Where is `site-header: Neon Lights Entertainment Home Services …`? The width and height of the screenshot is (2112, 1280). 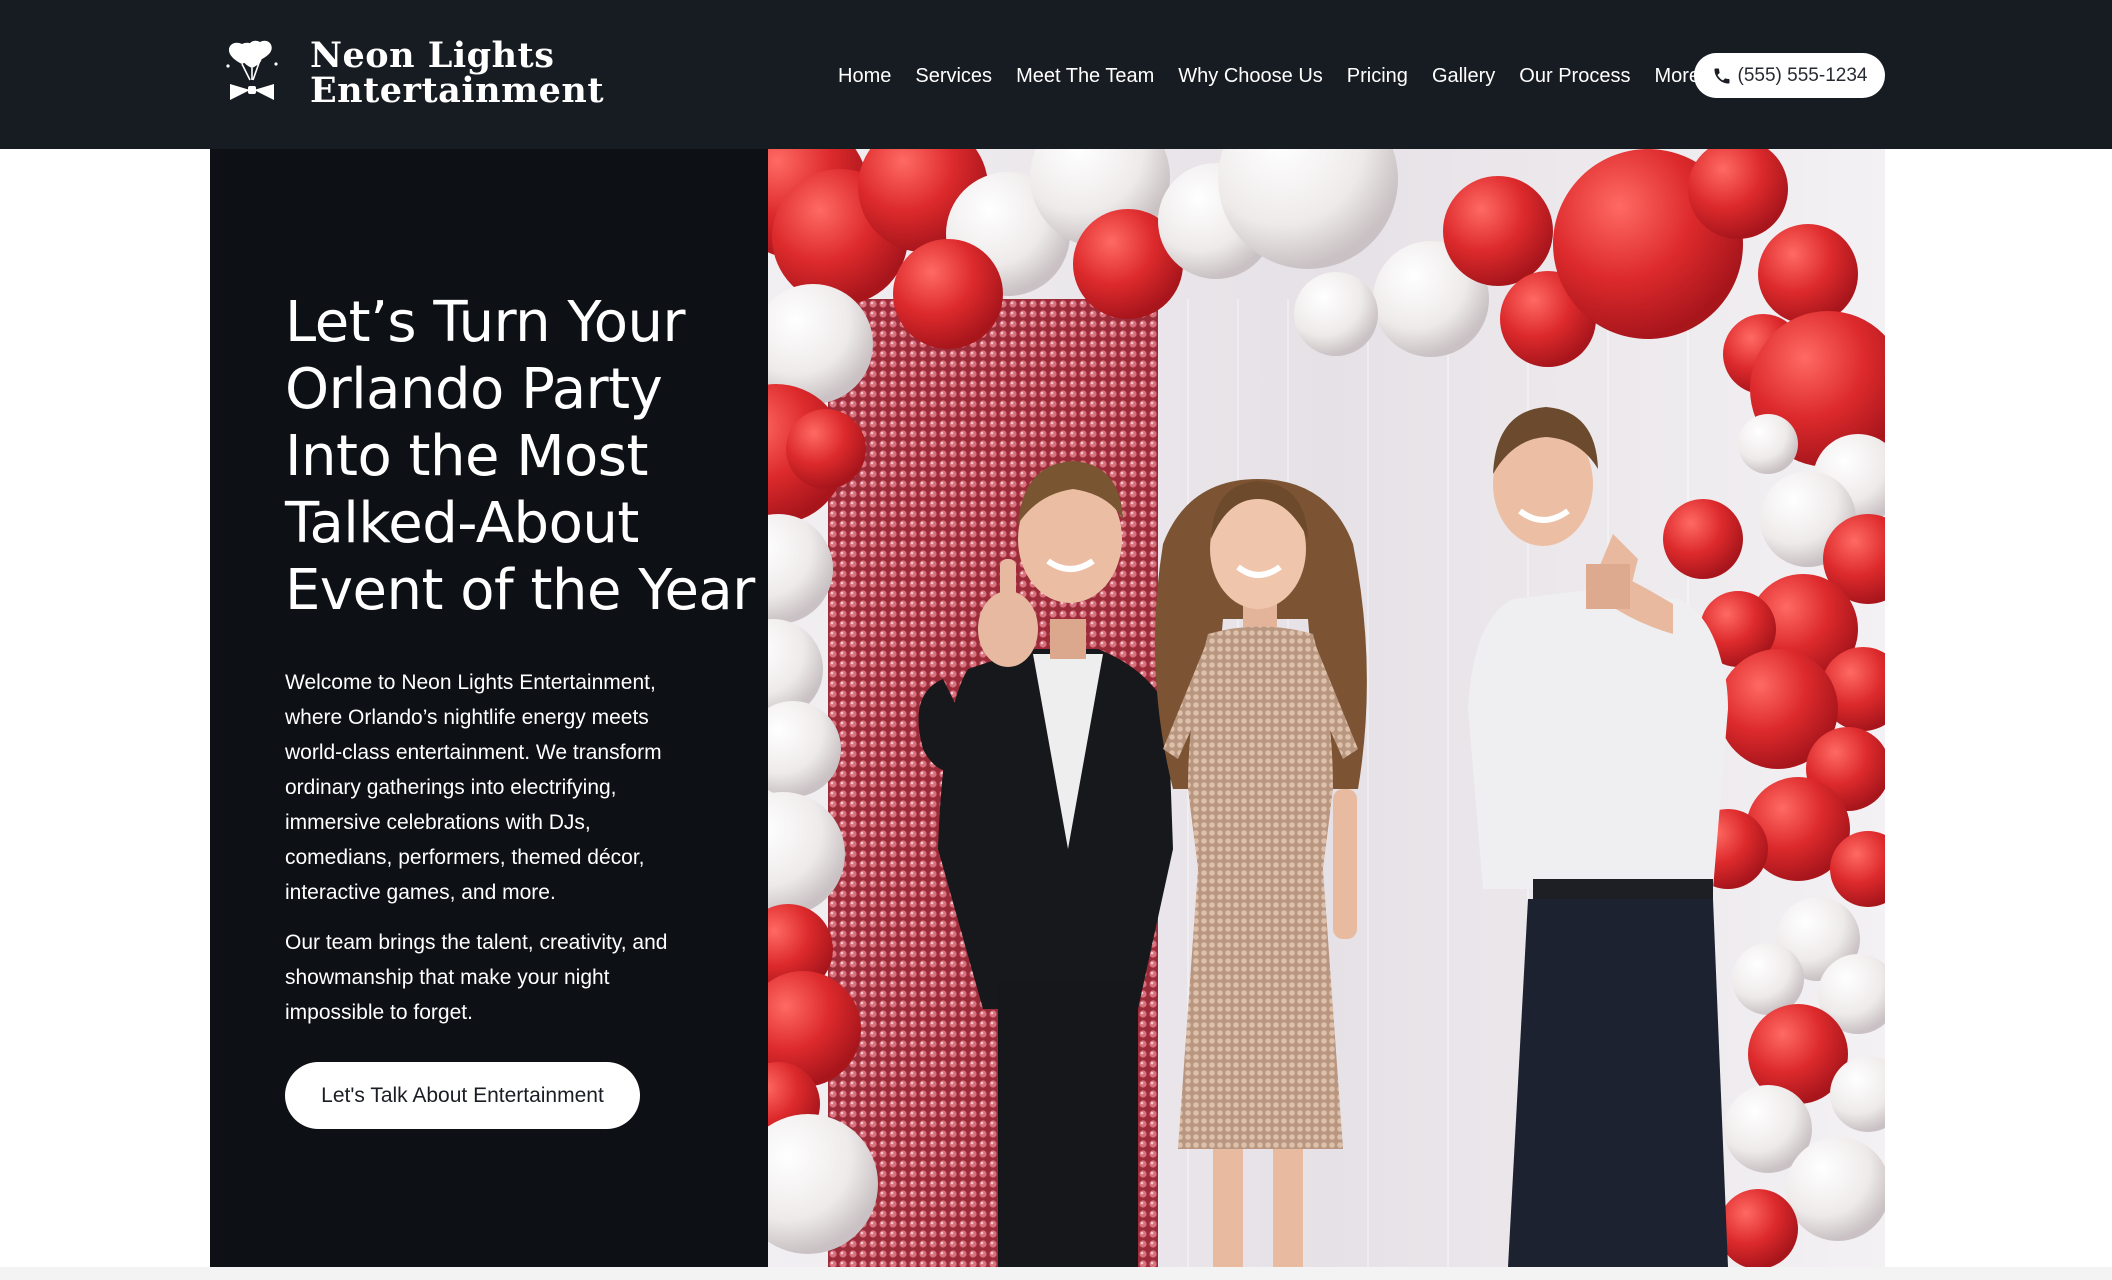 site-header: Neon Lights Entertainment Home Services … is located at coordinates (1056, 74).